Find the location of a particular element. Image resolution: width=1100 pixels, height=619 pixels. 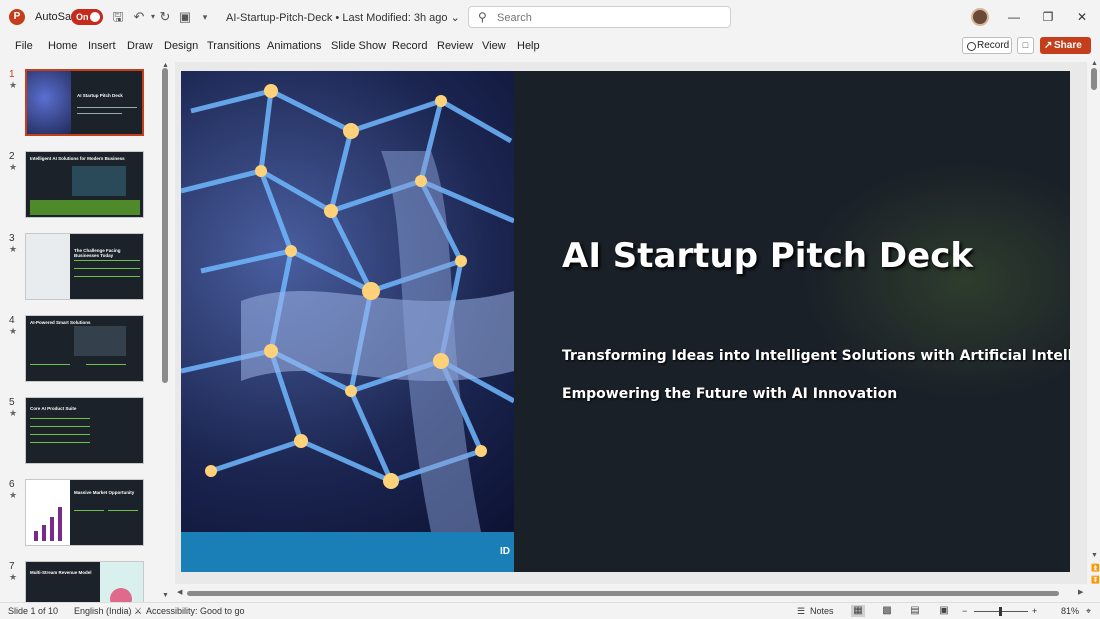

slide-number: 5 is located at coordinates (12, 402).